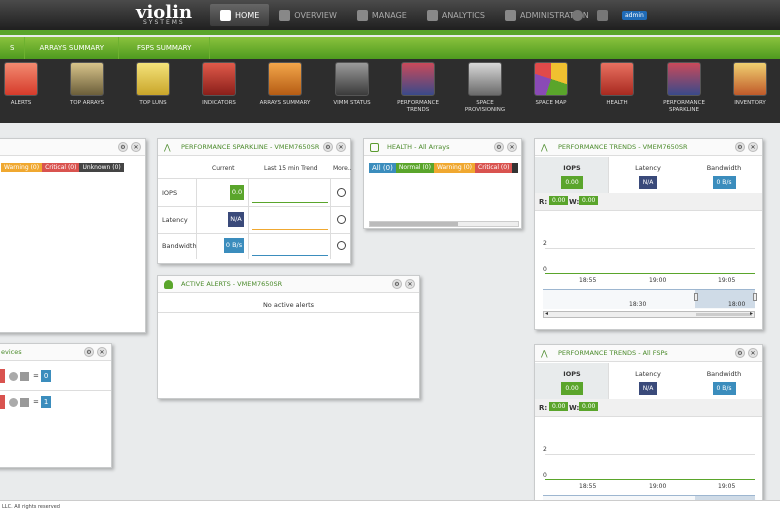  Describe the element at coordinates (724, 388) in the screenshot. I see `bandwidth-value: 0 B/s` at that location.